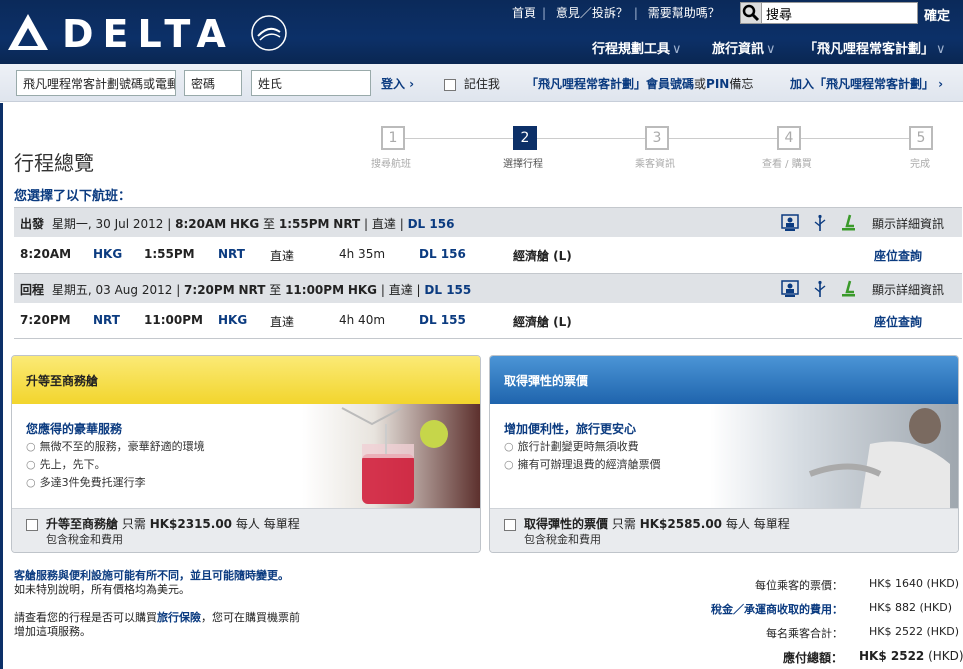  What do you see at coordinates (54, 163) in the screenshot?
I see `page-title: 行程總覽` at bounding box center [54, 163].